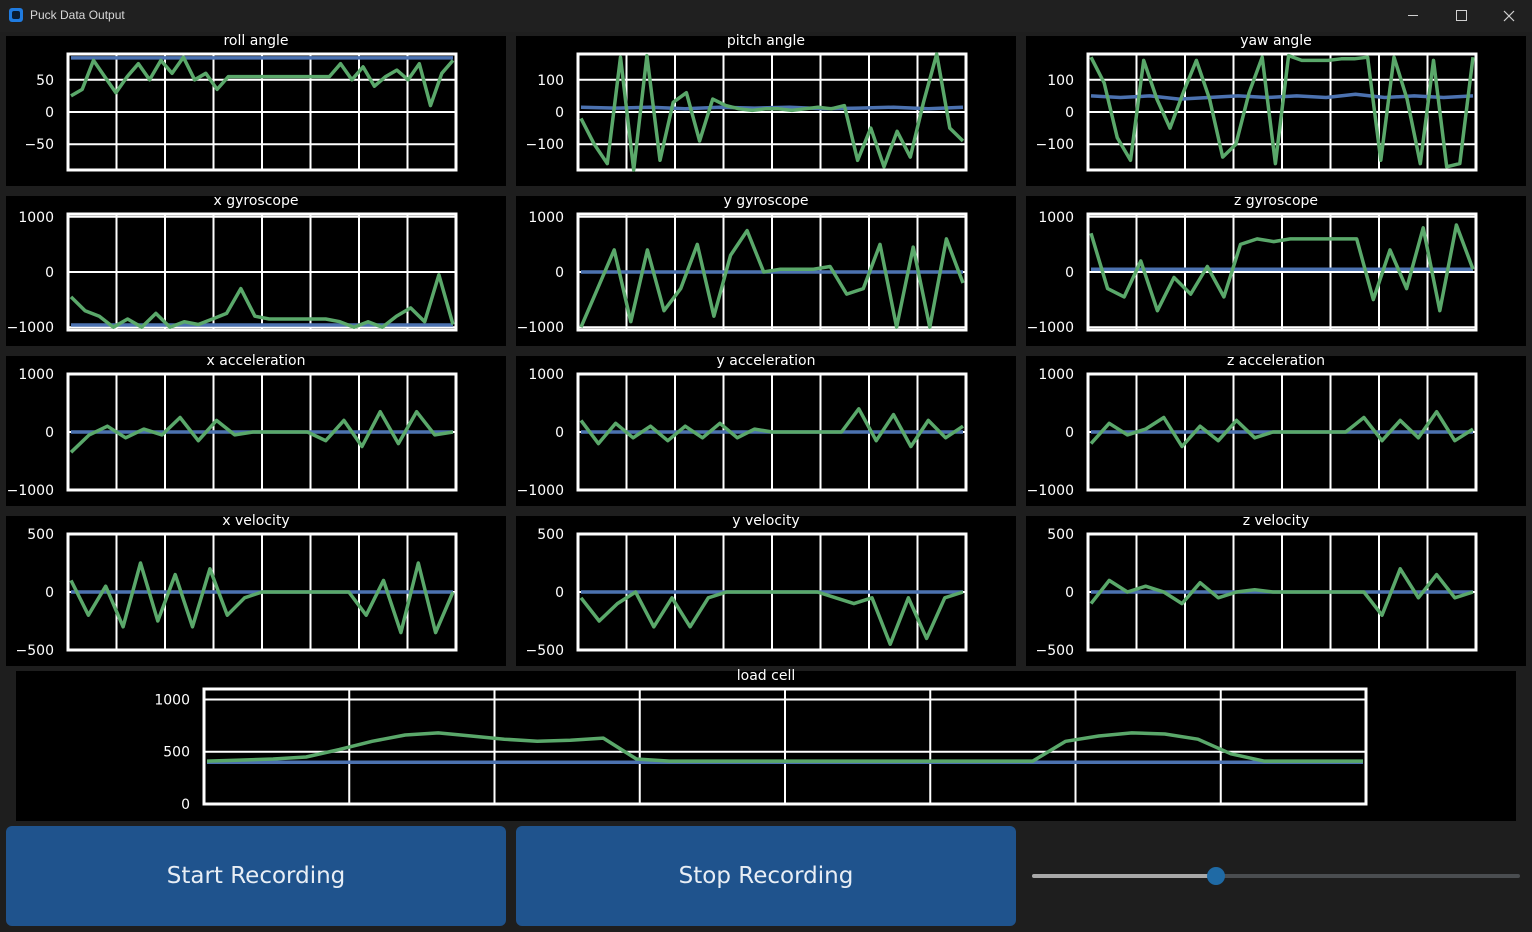 This screenshot has width=1532, height=932. I want to click on y-gyroscope-chart: 1000 0 −1000 y gyroscope, so click(766, 269).